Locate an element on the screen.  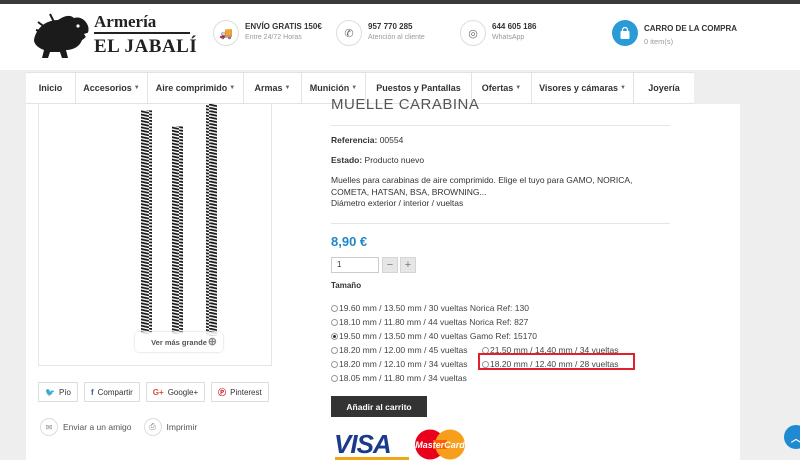
nav-item-armas: Armas ▼ is located at coordinates (273, 88).